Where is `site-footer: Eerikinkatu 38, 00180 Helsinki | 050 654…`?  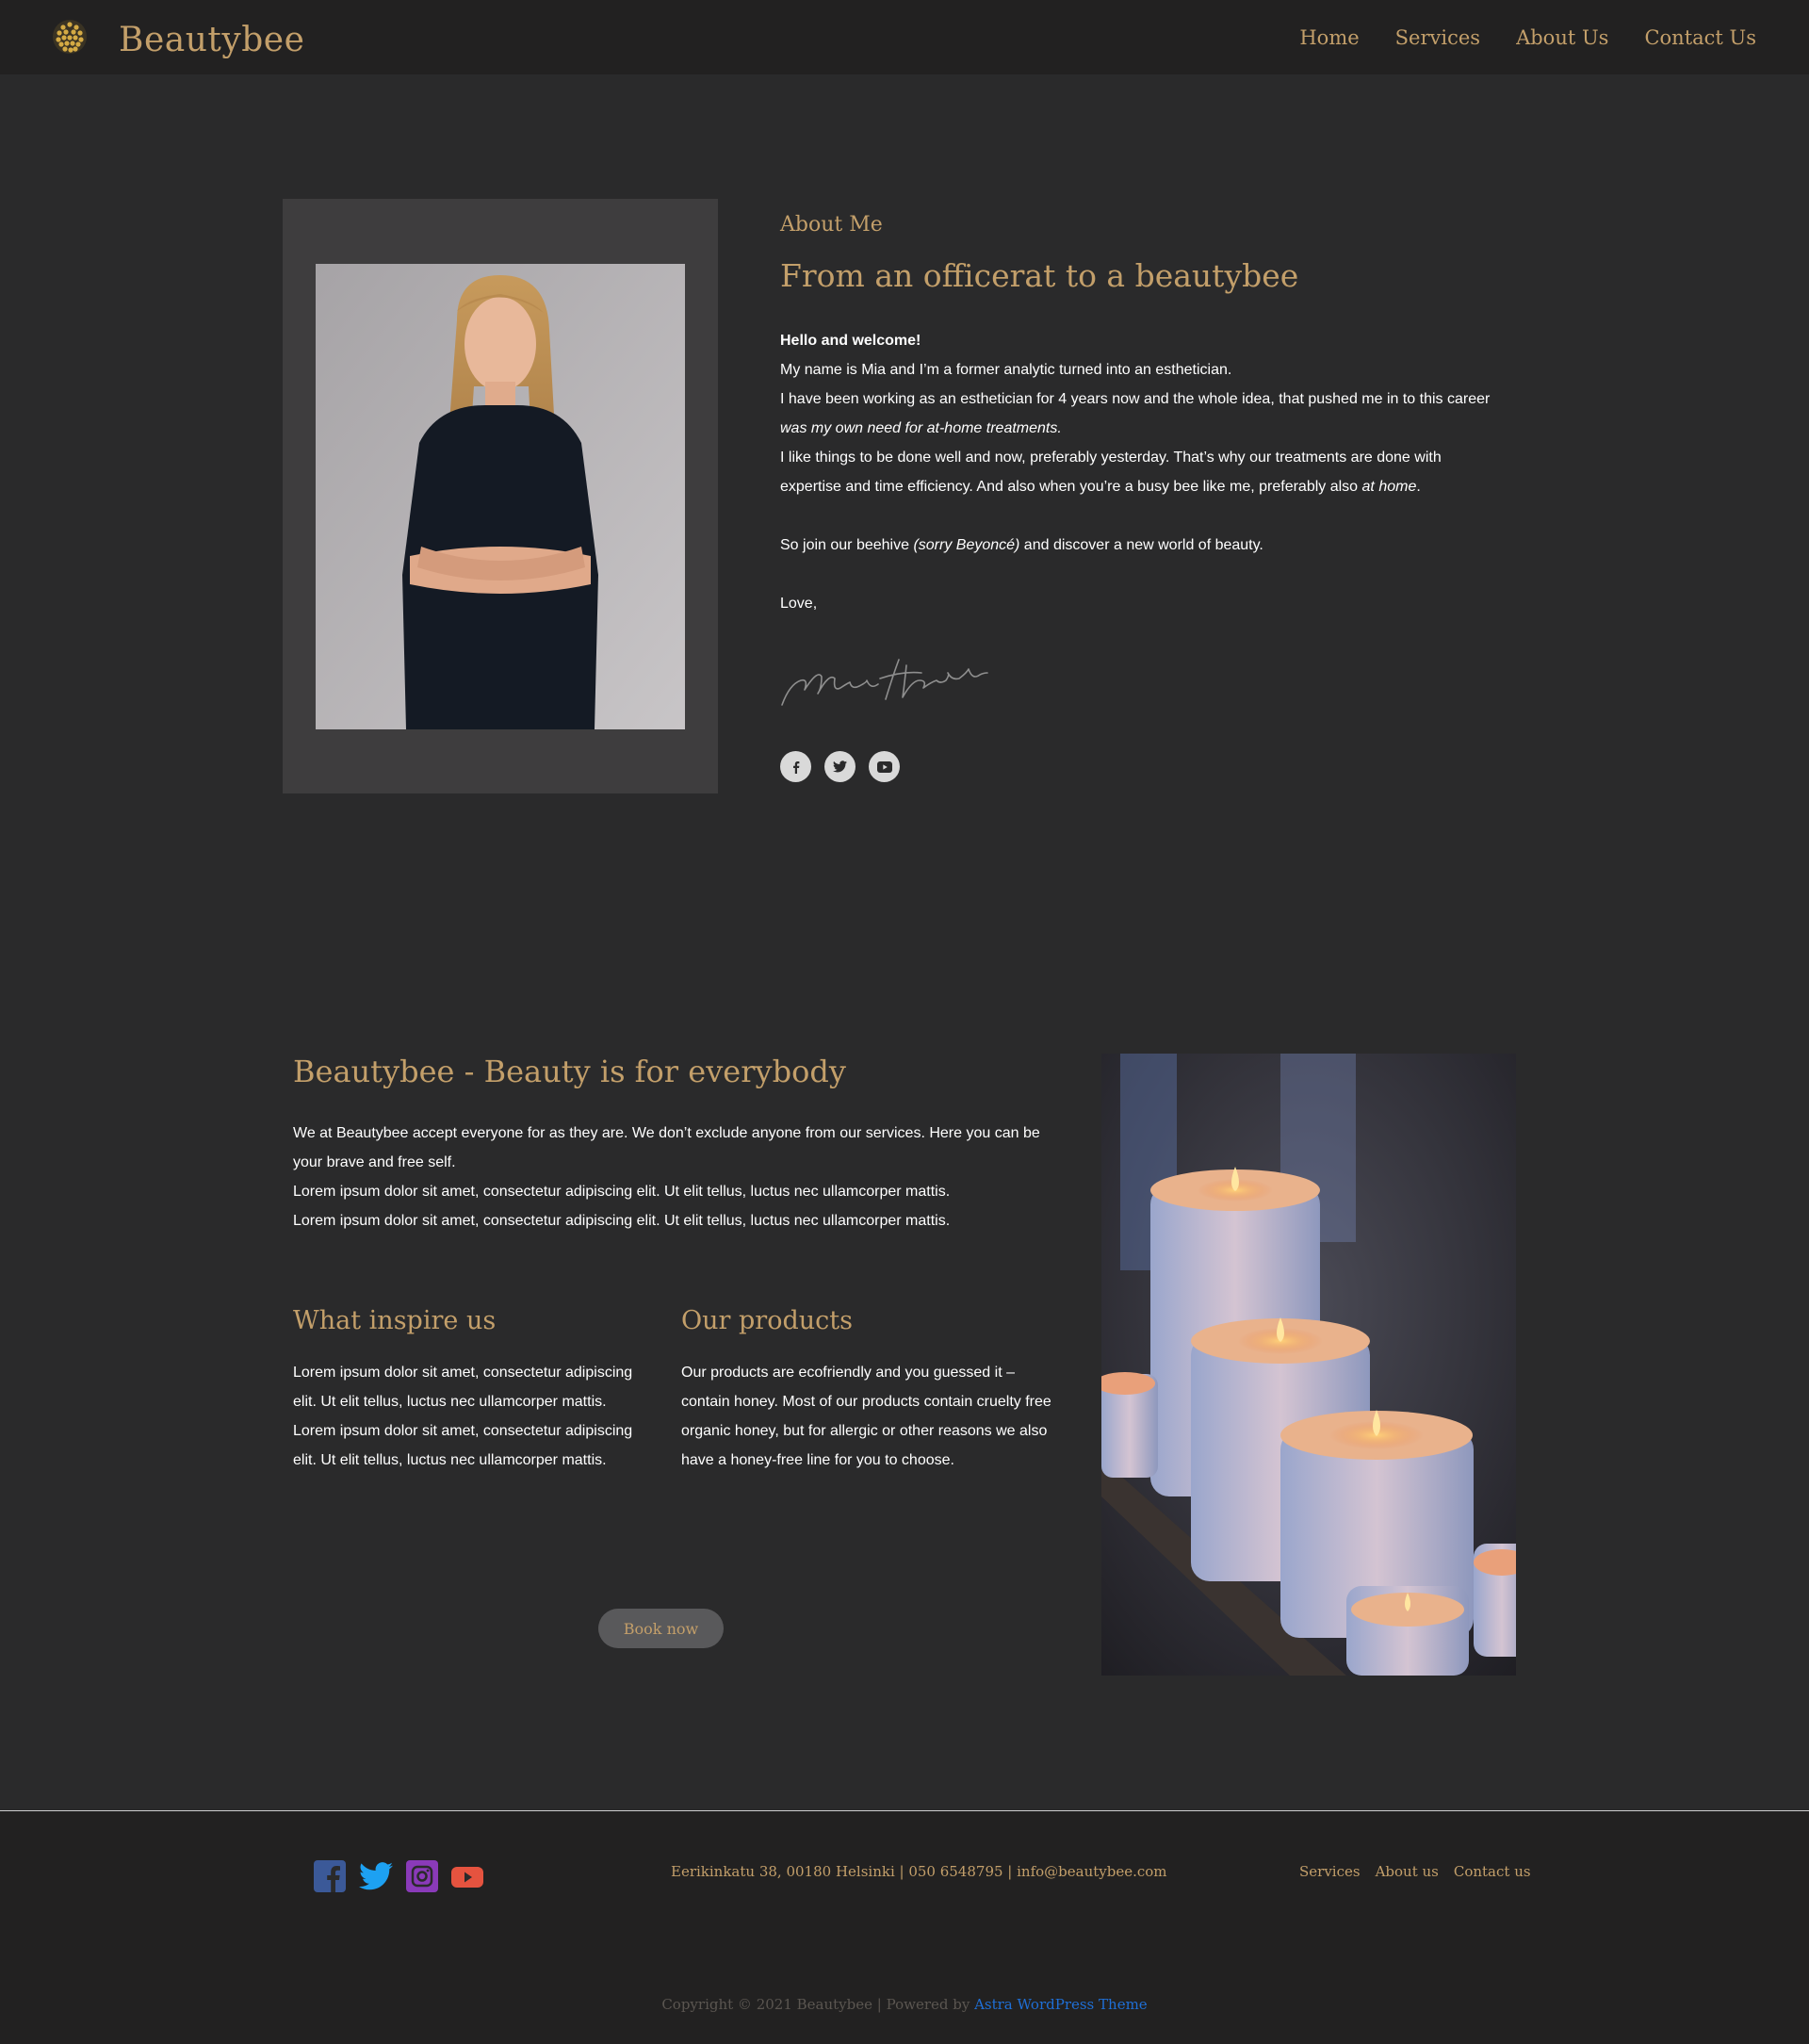
site-footer: Eerikinkatu 38, 00180 Helsinki | 050 654… is located at coordinates (904, 1927).